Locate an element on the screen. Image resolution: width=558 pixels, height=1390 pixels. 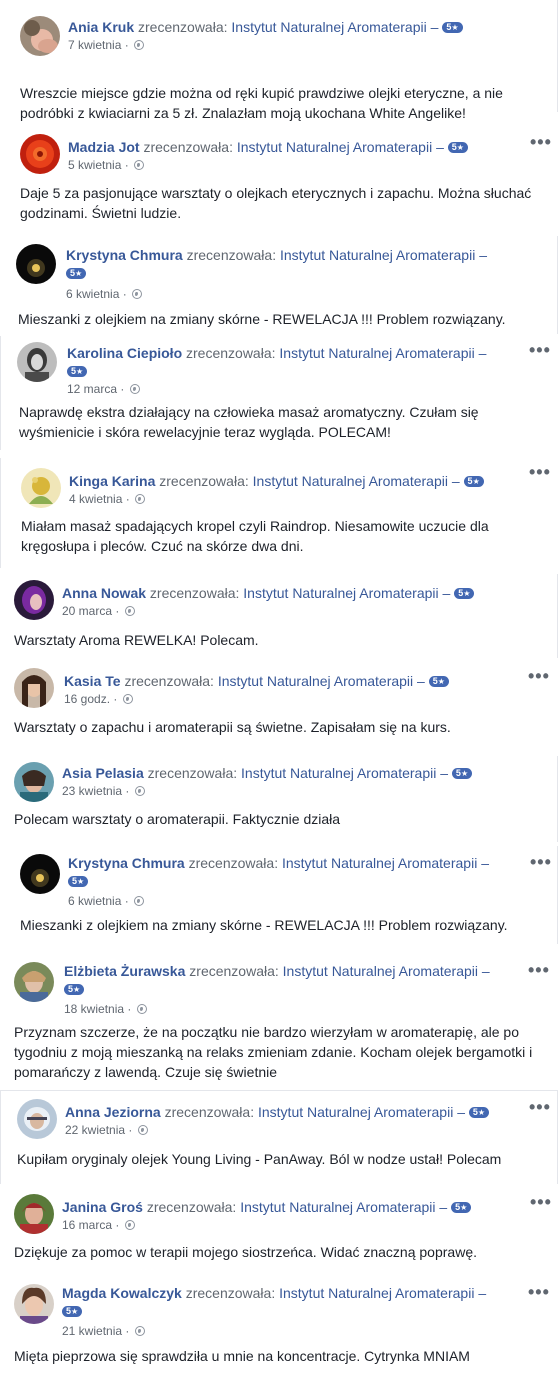
review-date: 5 kwietnia is located at coordinates (94, 165).